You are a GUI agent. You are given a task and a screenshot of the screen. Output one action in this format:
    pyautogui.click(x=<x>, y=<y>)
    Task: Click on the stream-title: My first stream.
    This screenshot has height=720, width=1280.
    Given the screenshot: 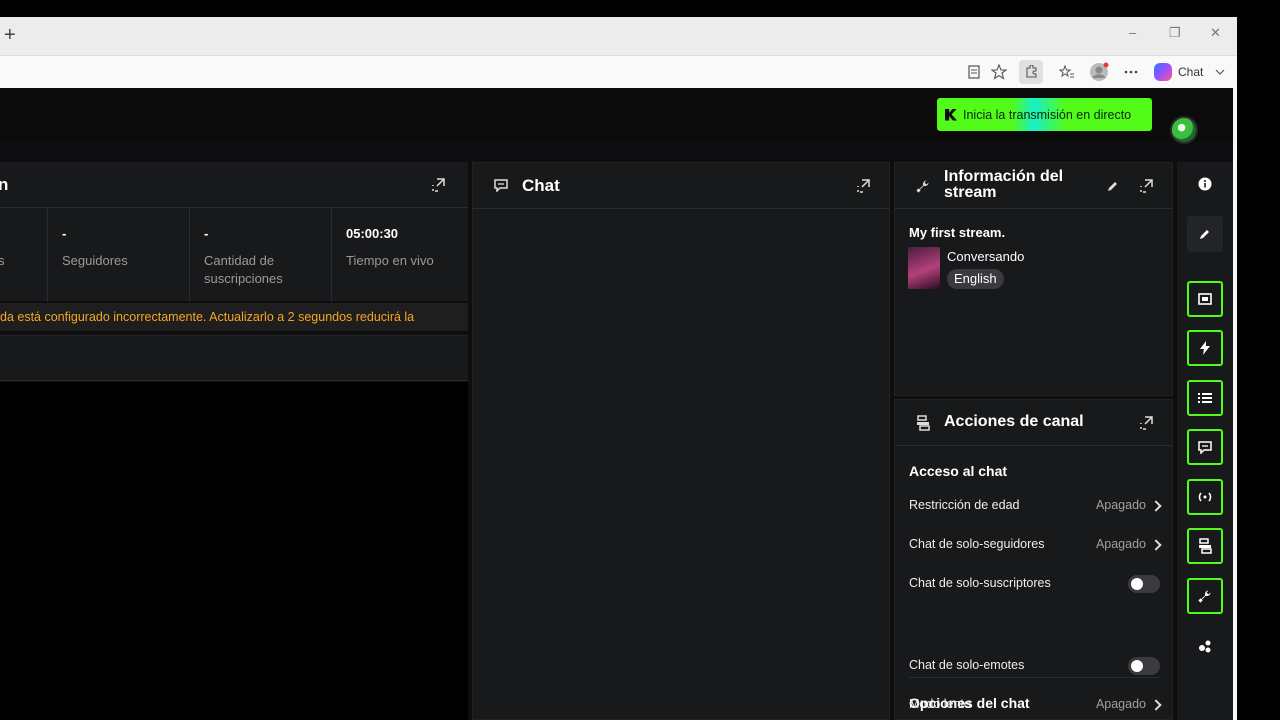 What is the action you would take?
    pyautogui.click(x=957, y=232)
    